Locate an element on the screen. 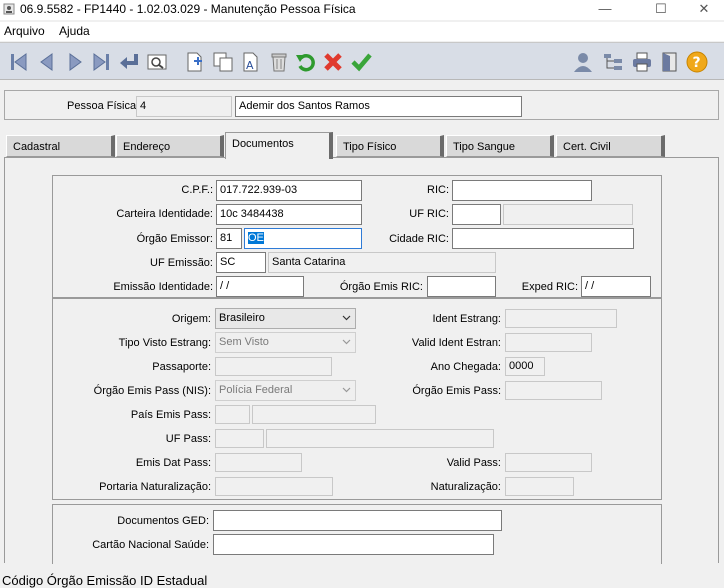  portaria-naturalizacao-label: Portaria Naturalização: is located at coordinates (155, 487).